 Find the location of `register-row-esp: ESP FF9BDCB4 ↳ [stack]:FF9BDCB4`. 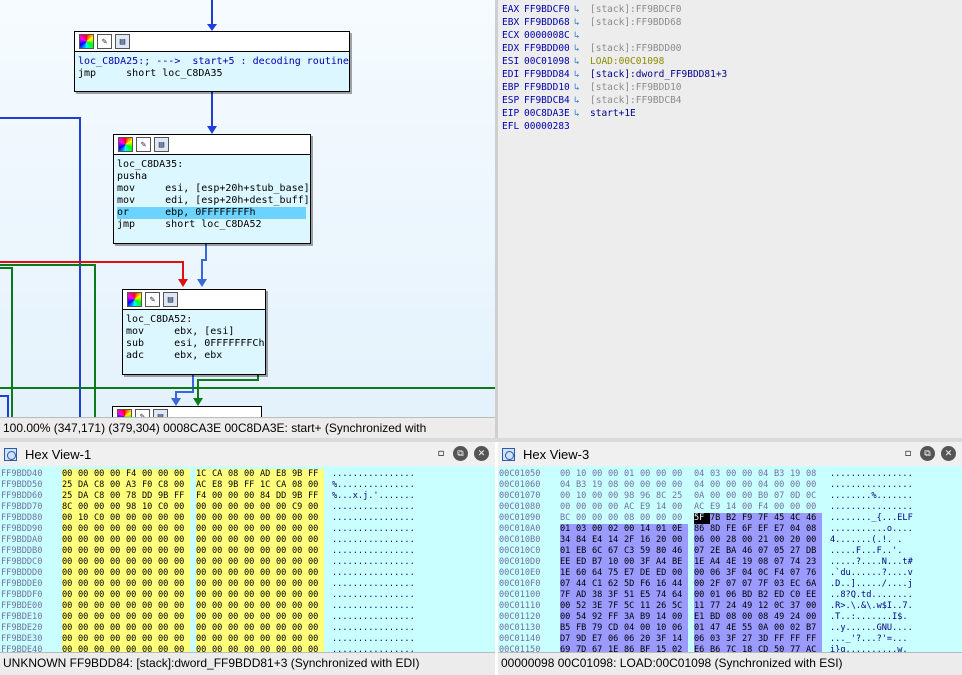

register-row-esp: ESP FF9BDCB4 ↳ [stack]:FF9BDCB4 is located at coordinates (730, 100).